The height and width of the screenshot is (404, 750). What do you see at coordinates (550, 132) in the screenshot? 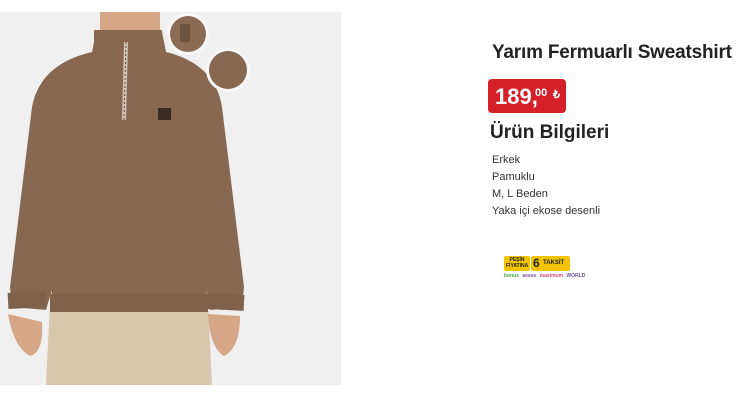
I see `section-title: Ürün Bilgileri` at bounding box center [550, 132].